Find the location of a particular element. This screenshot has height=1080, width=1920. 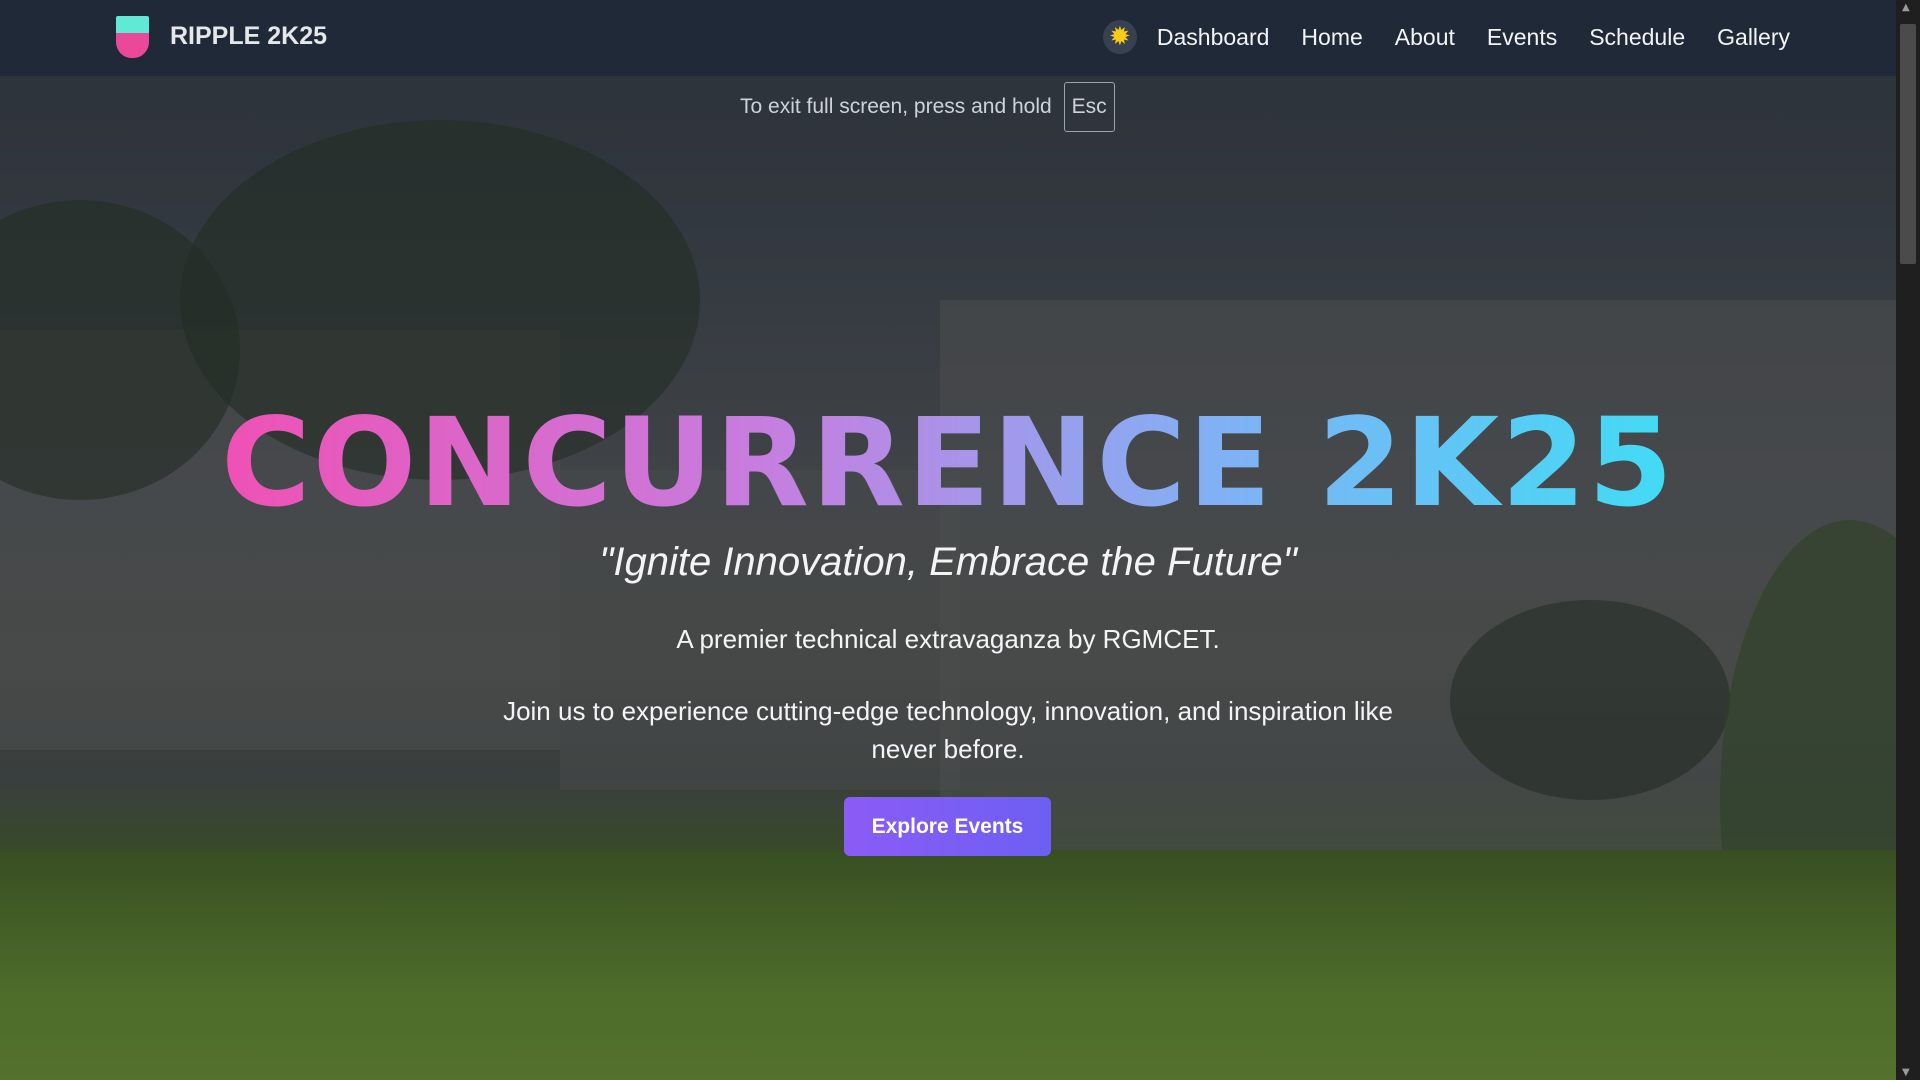

scrollbar-thumb is located at coordinates (1908, 144).